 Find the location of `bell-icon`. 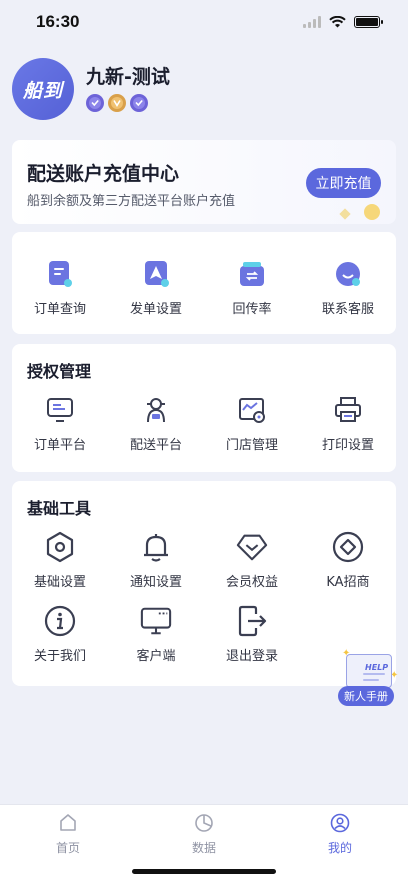

bell-icon is located at coordinates (156, 547).